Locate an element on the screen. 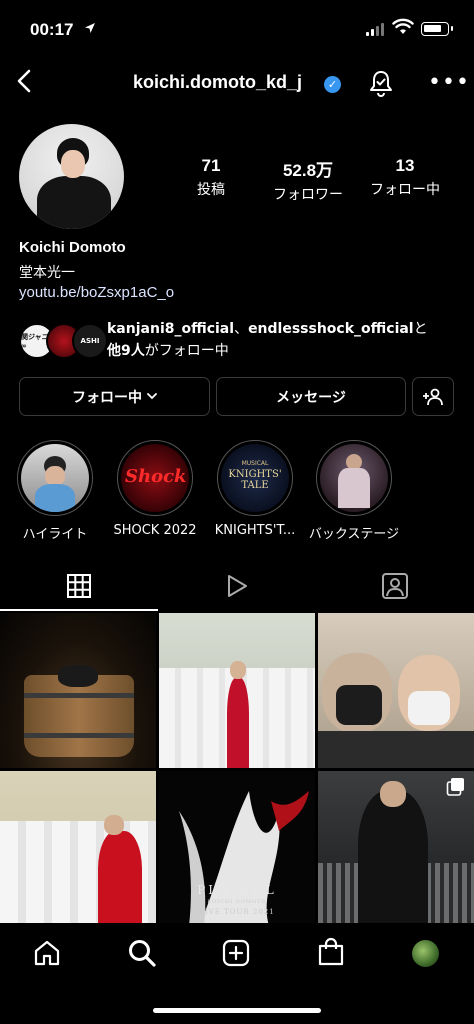  wifi-icon is located at coordinates (403, 29).